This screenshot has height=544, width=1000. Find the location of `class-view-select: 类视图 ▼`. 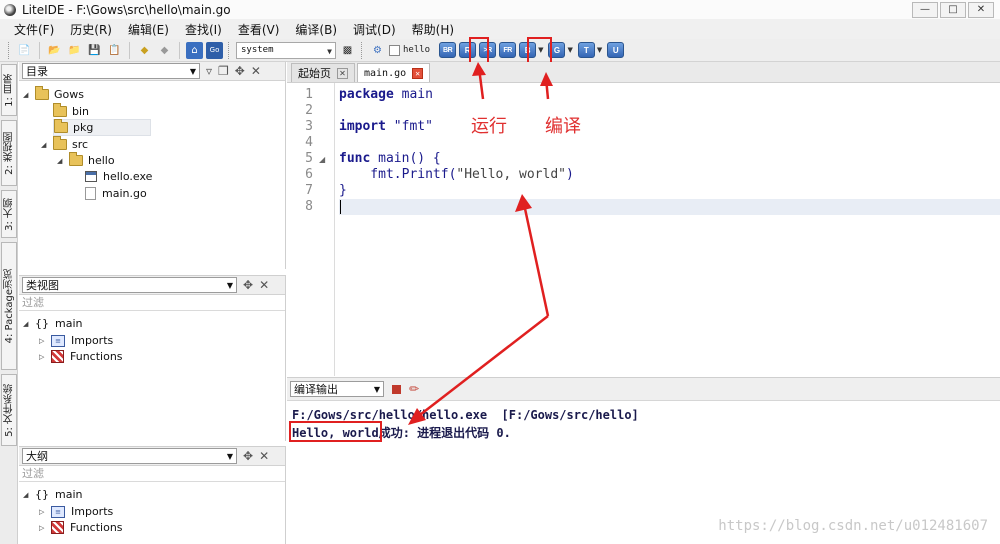

class-view-select: 类视图 ▼ is located at coordinates (129, 285).